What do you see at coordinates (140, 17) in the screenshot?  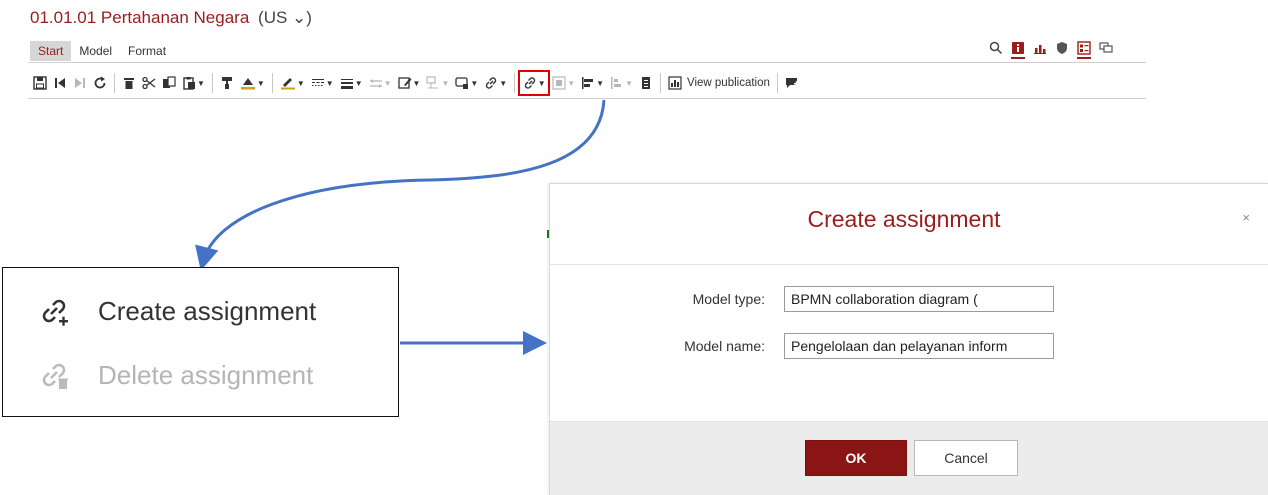 I see `model-title: 01.01.01 Pertahanan Negara` at bounding box center [140, 17].